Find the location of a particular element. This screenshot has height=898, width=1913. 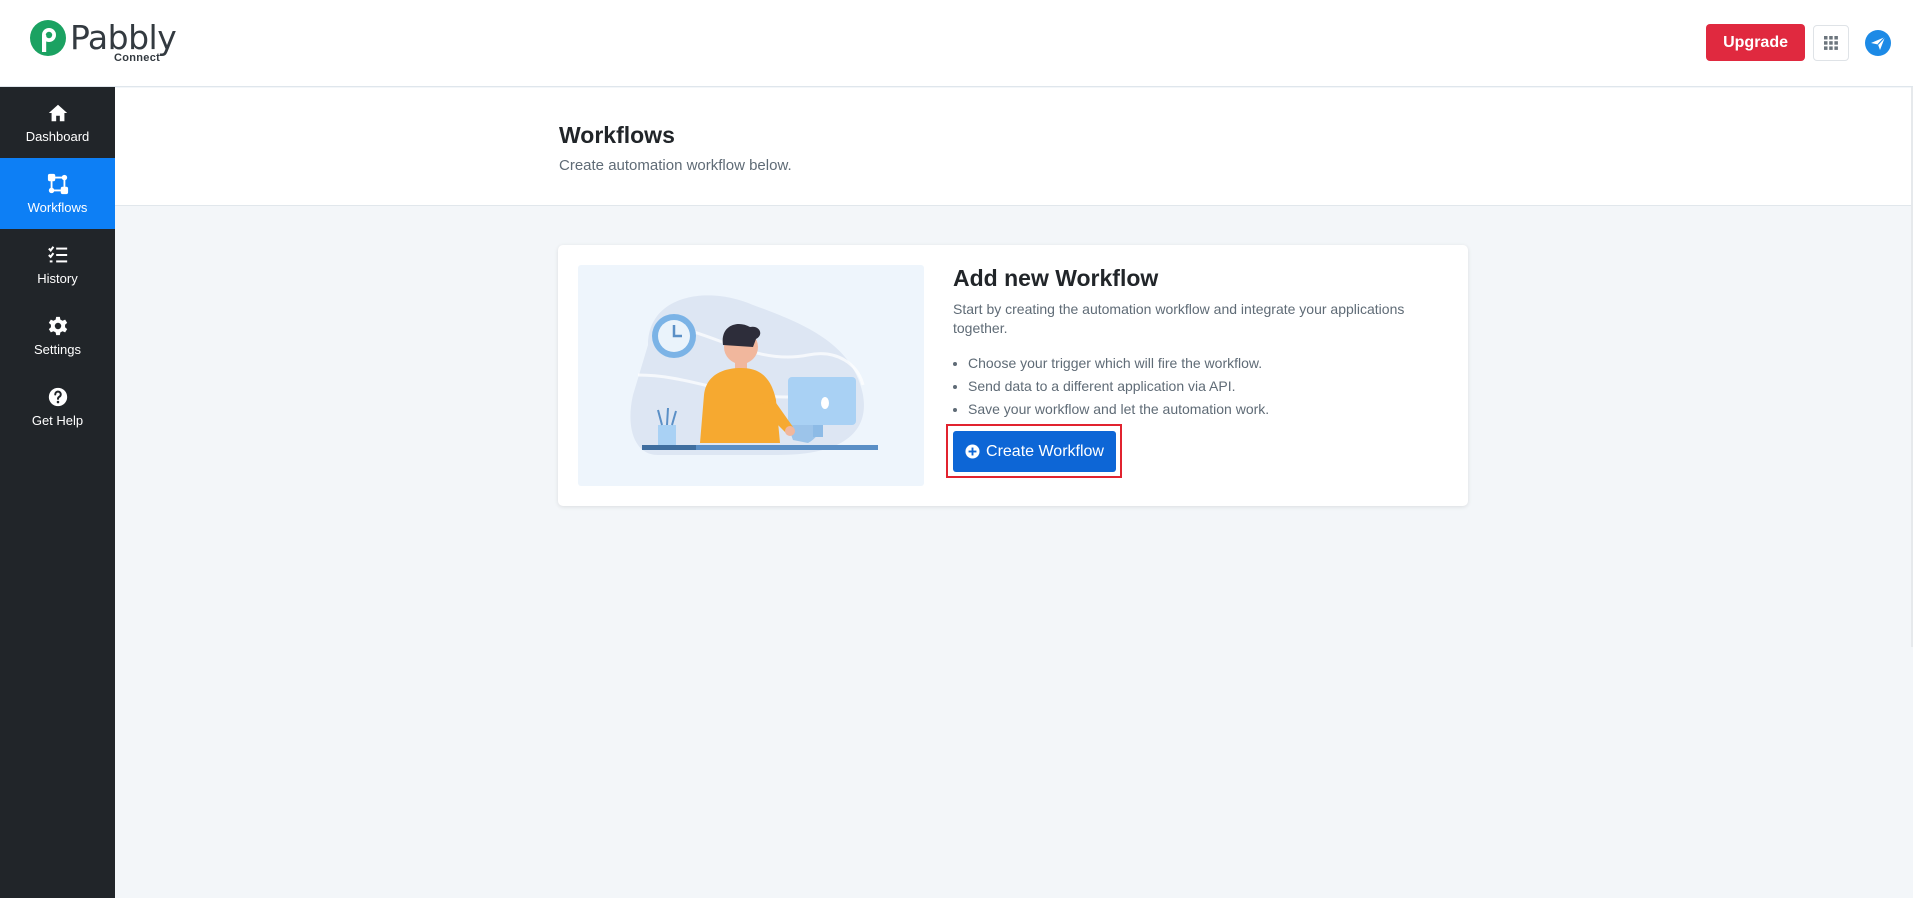

workflow-illustration is located at coordinates (751, 375).